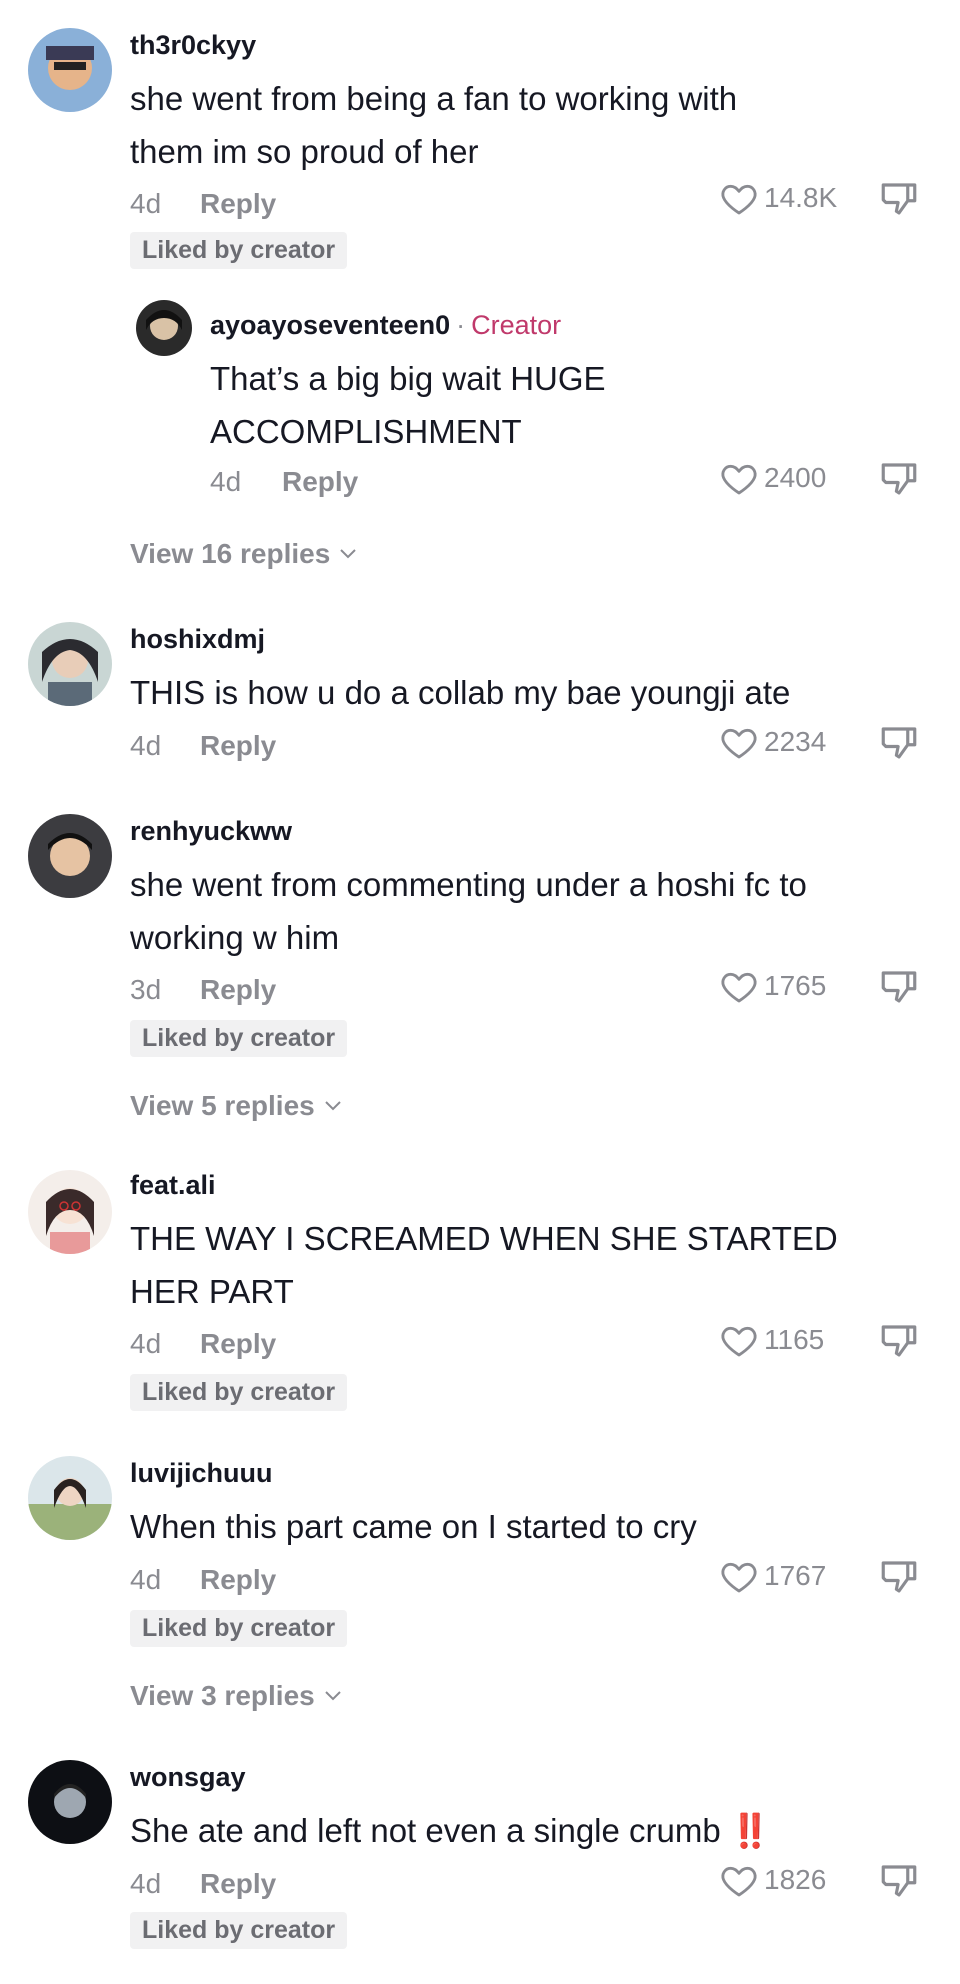  I want to click on creator-tag: Creator, so click(516, 325).